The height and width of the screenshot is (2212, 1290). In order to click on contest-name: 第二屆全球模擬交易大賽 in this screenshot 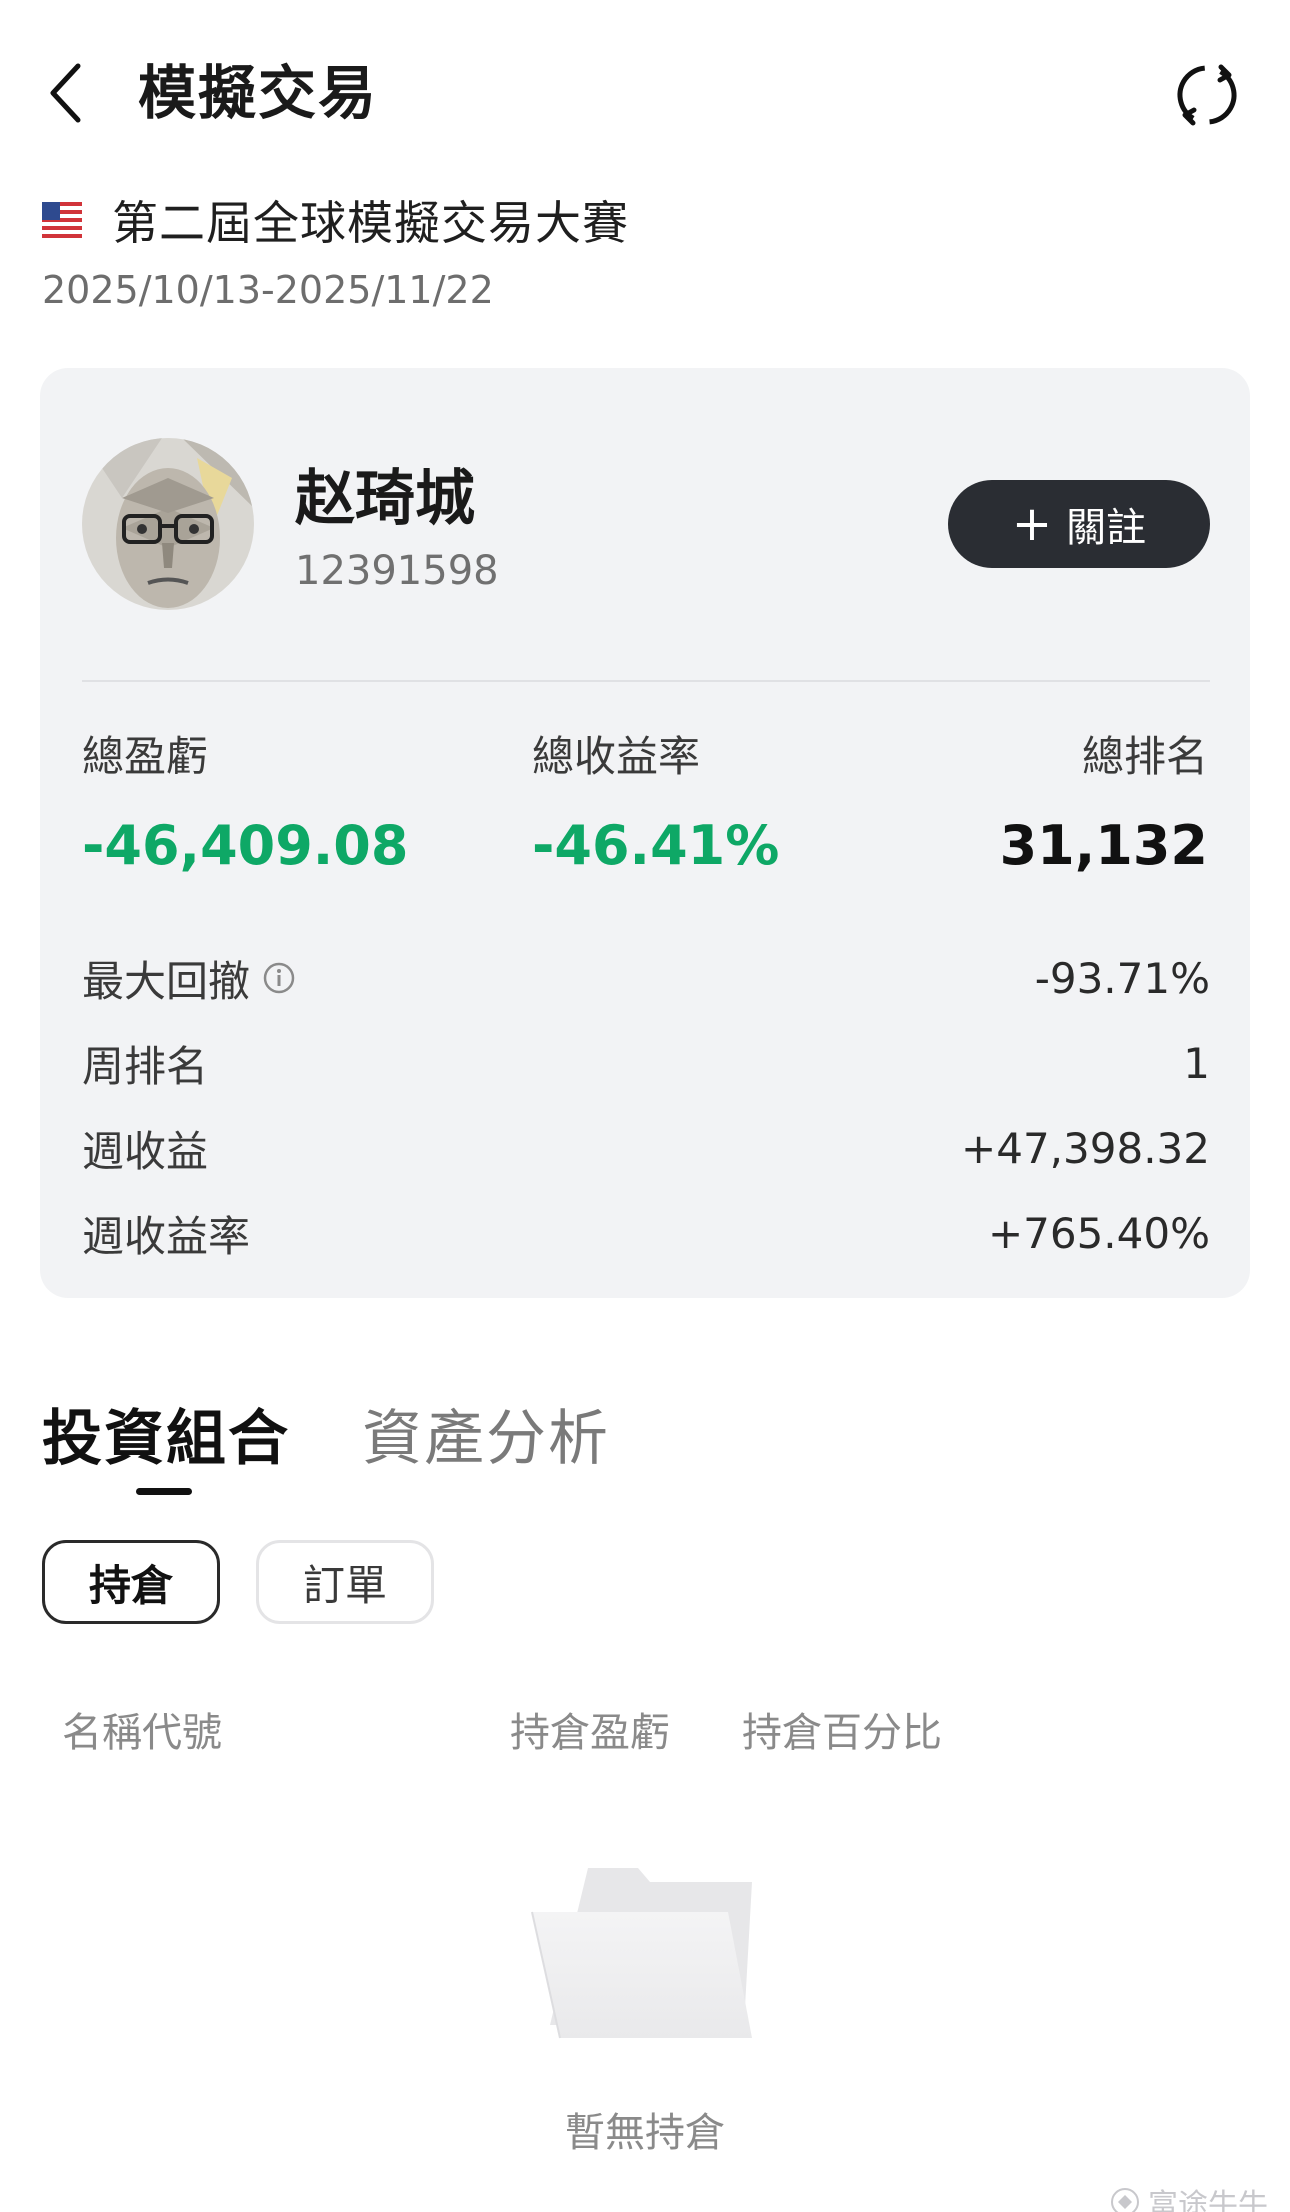, I will do `click(370, 223)`.